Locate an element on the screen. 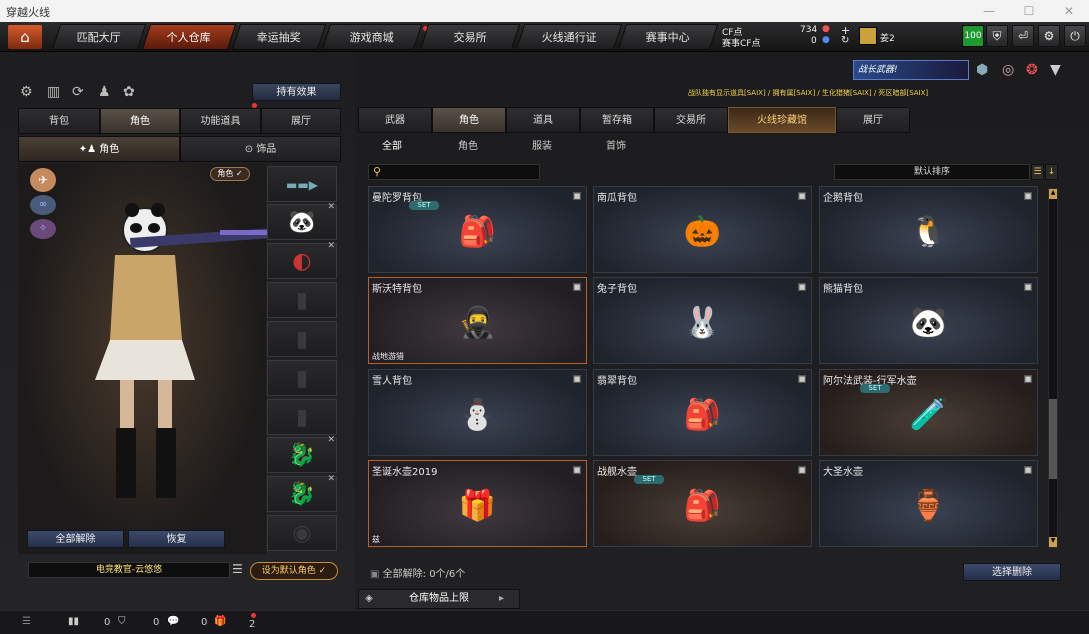  scroll-up-icon: ▲ is located at coordinates (1053, 194).